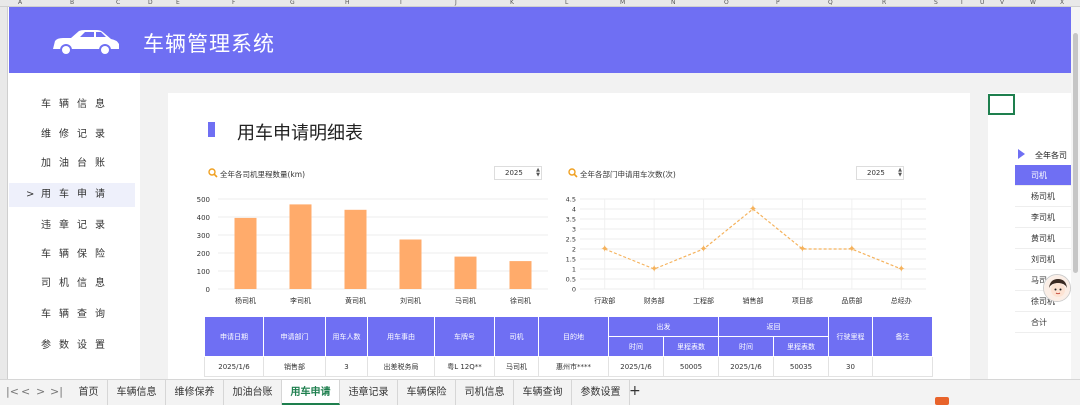  Describe the element at coordinates (802, 300) in the screenshot. I see `x-tick-label: 项目部` at that location.